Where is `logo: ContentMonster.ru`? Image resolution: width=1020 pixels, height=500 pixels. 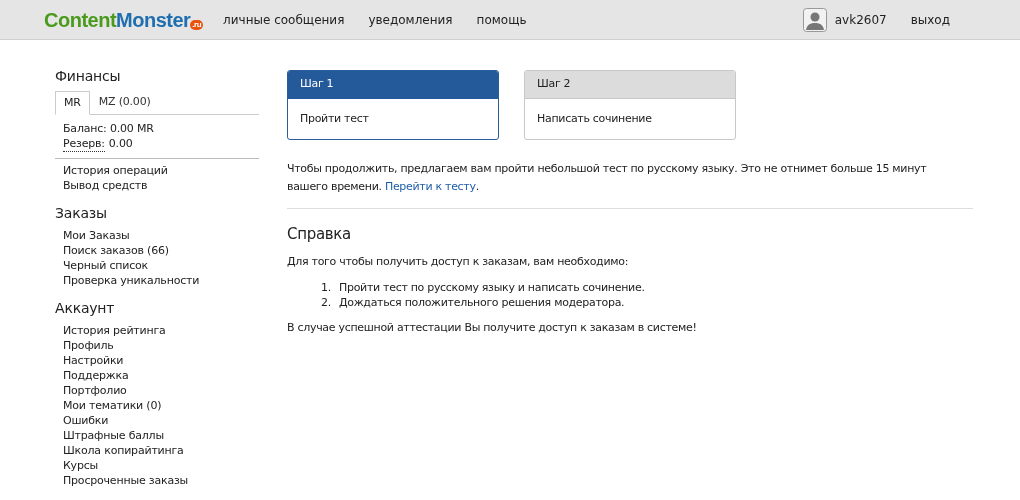
logo: ContentMonster.ru is located at coordinates (124, 19).